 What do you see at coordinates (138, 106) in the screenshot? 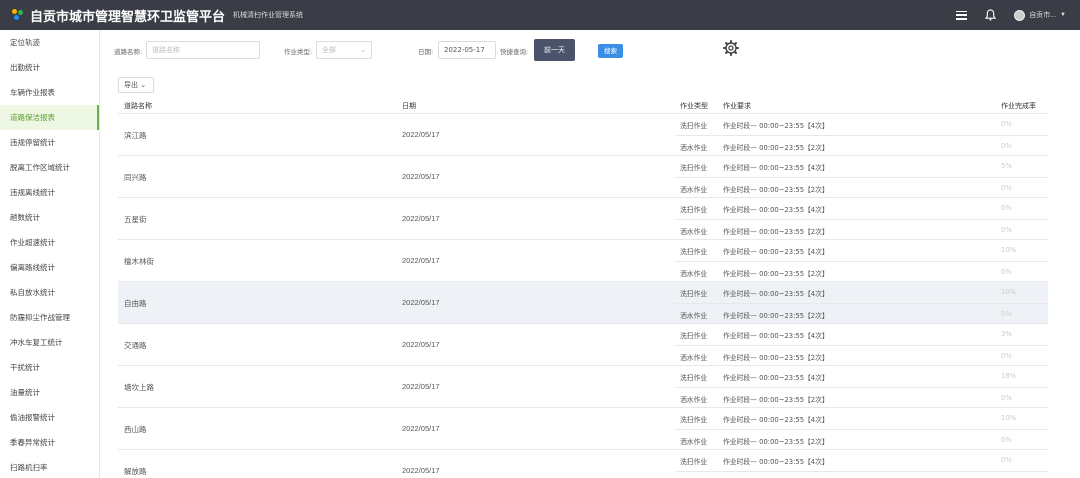
I see `col-road-name: 道路名称` at bounding box center [138, 106].